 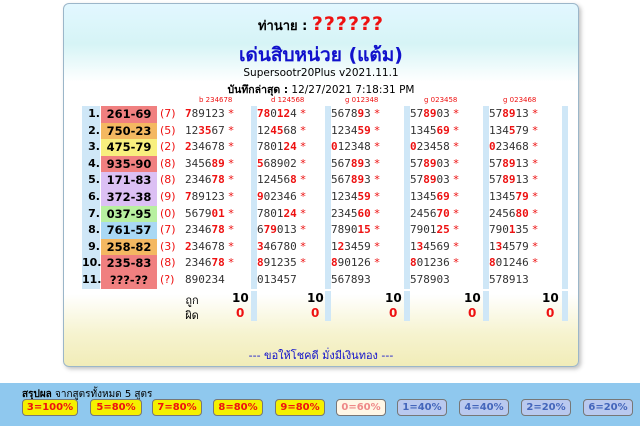 What do you see at coordinates (364, 214) in the screenshot?
I see `digit-set: 234560 *` at bounding box center [364, 214].